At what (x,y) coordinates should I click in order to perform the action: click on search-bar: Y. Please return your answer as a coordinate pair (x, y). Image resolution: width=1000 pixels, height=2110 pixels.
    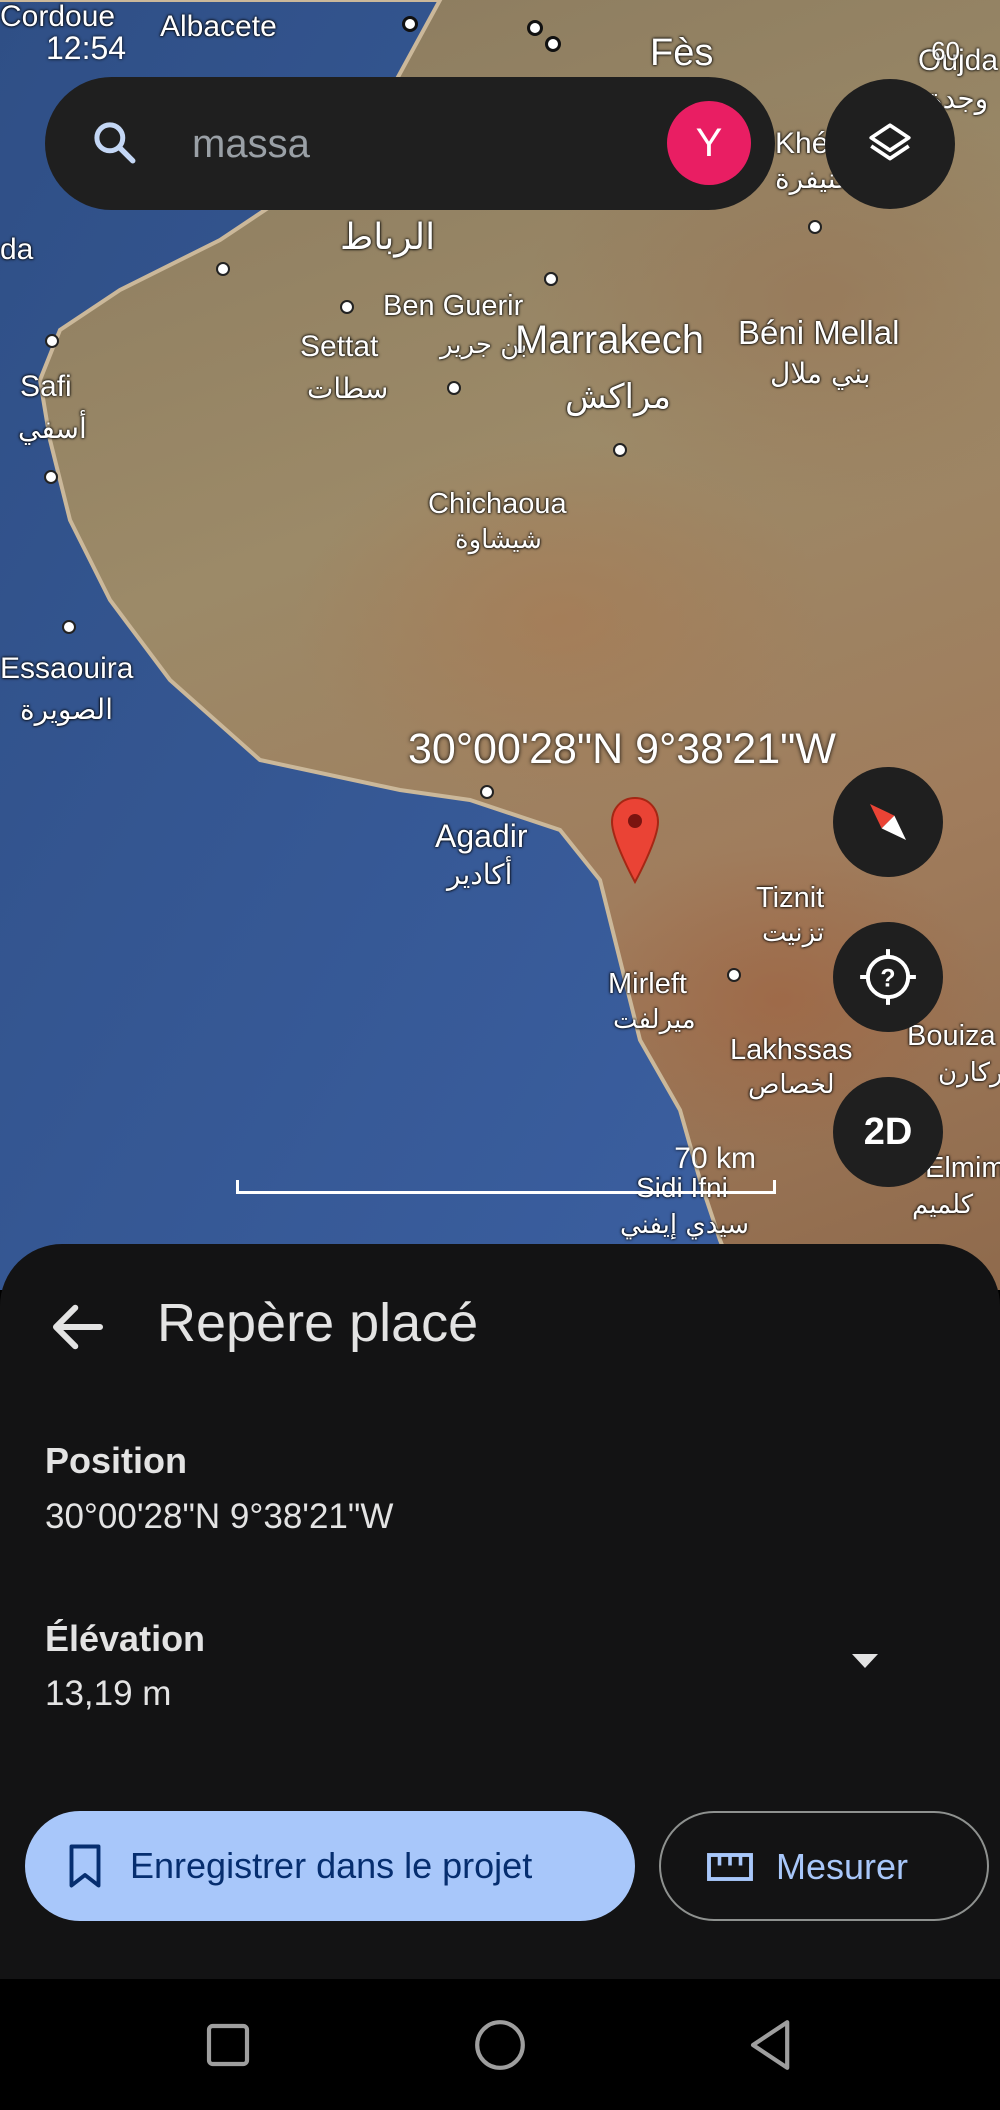
    Looking at the image, I should click on (410, 143).